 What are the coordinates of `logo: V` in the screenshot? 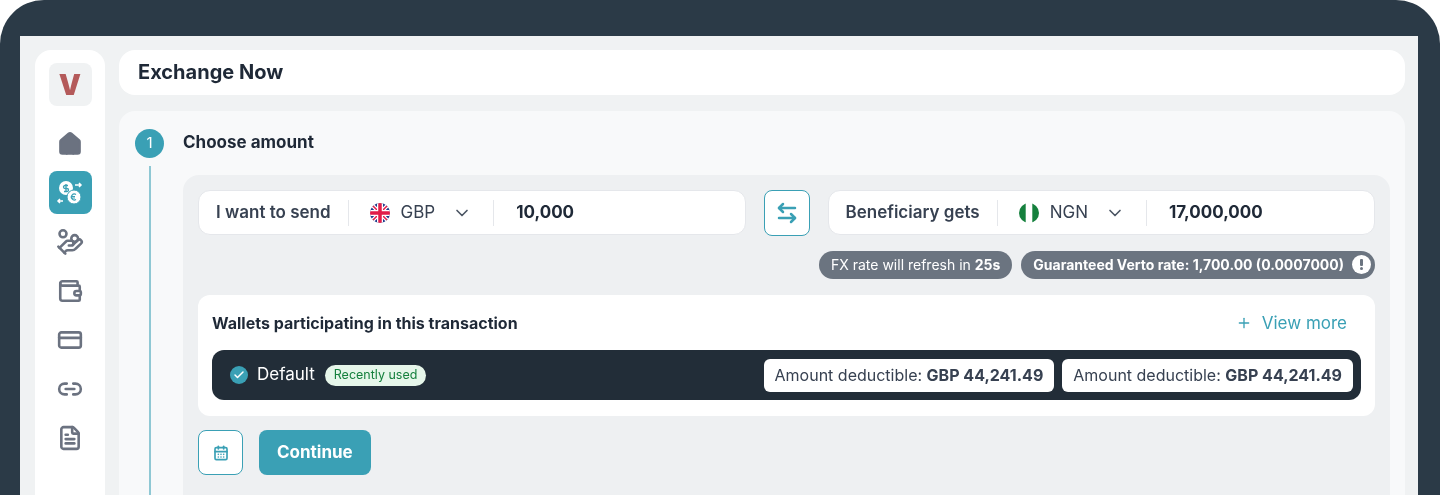 It's located at (70, 84).